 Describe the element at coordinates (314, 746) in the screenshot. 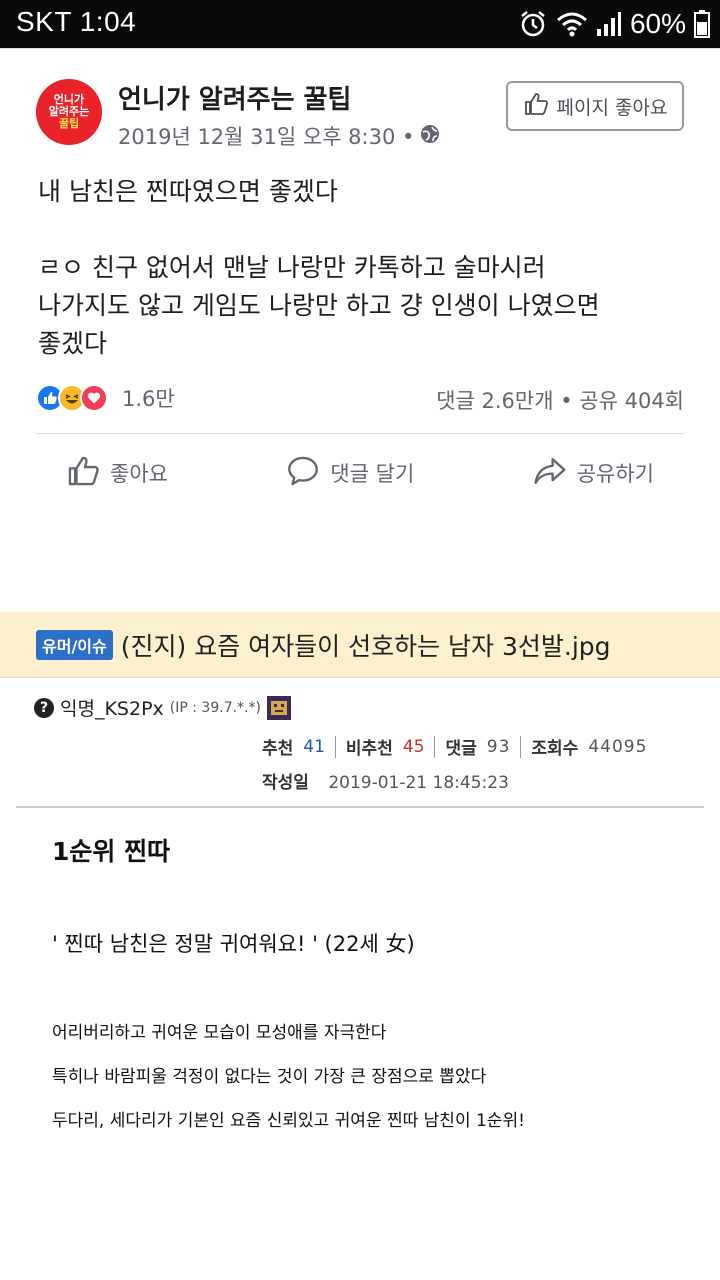

I see `recommend-count: 41` at that location.